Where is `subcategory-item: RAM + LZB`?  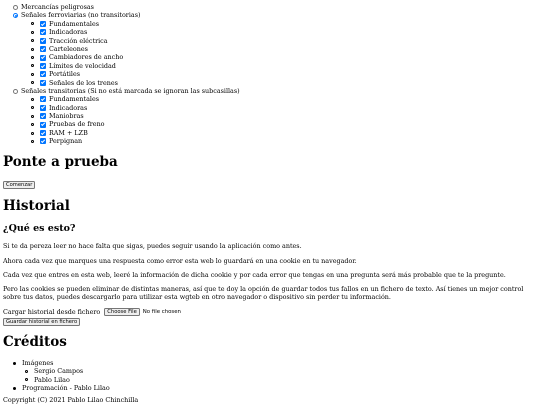
subcategory-item: RAM + LZB is located at coordinates (282, 133).